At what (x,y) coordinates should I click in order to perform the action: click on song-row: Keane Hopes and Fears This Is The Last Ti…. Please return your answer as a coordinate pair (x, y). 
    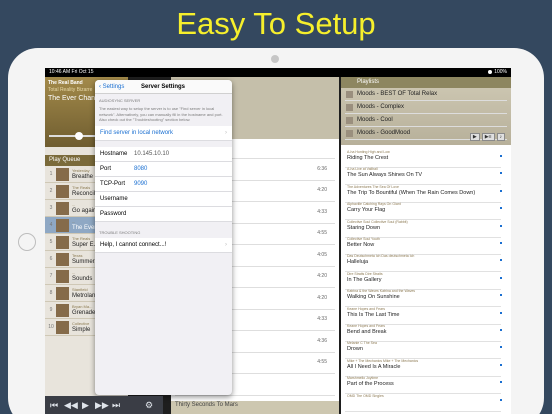
    Looking at the image, I should click on (422, 316).